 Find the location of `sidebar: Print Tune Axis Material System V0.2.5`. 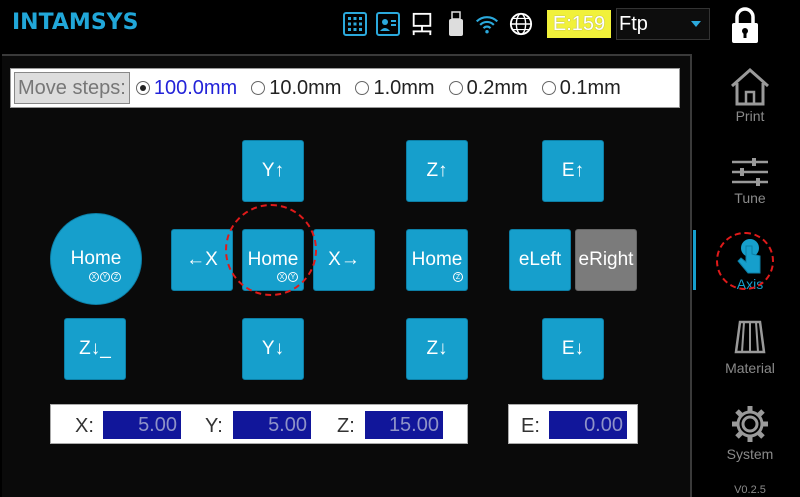

sidebar: Print Tune Axis Material System V0.2.5 is located at coordinates (750, 275).